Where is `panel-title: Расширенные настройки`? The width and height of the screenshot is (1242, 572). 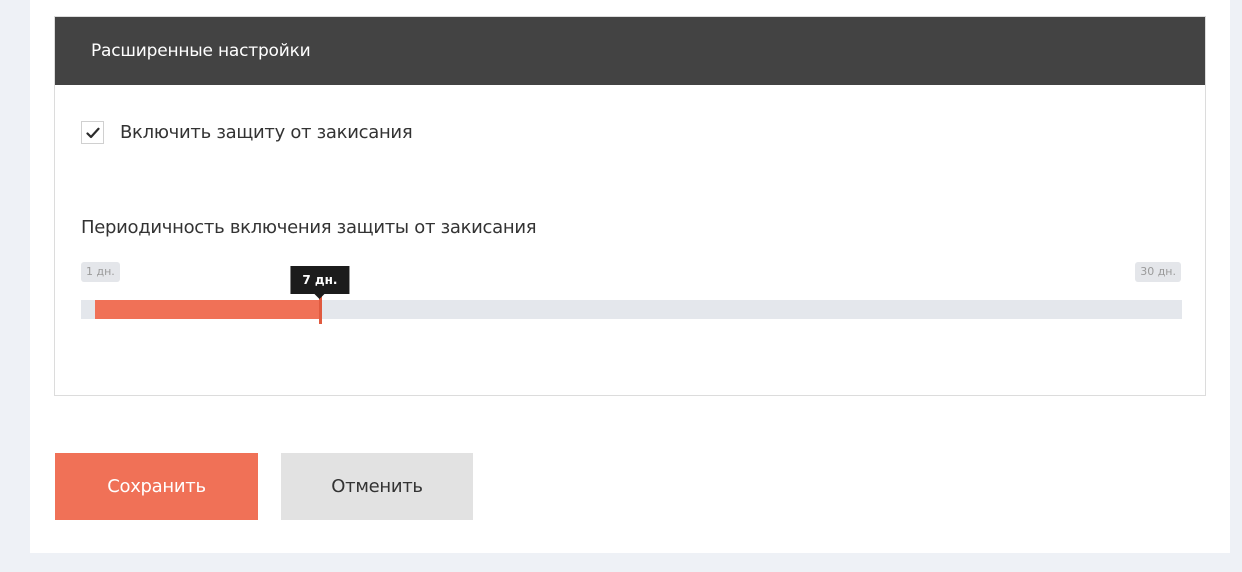
panel-title: Расширенные настройки is located at coordinates (630, 51).